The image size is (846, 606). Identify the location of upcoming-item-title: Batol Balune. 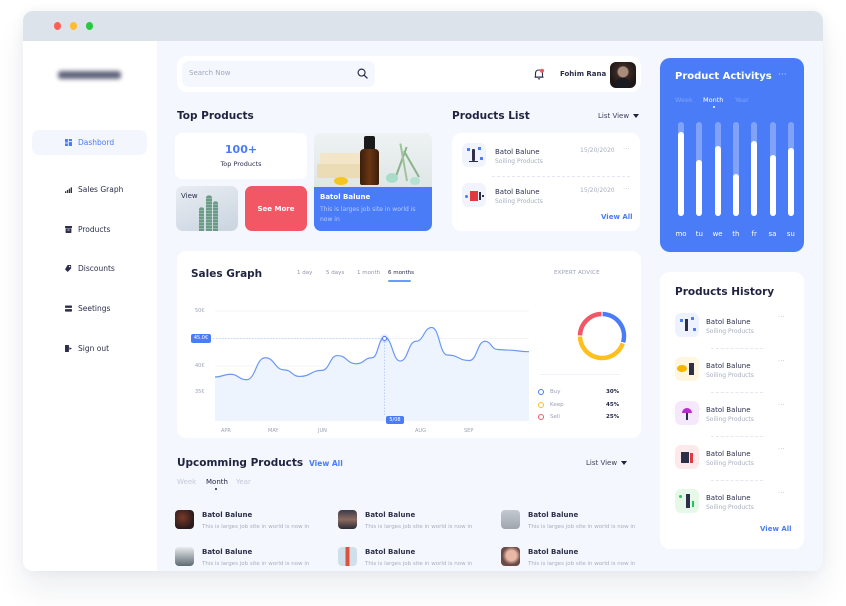
(553, 515).